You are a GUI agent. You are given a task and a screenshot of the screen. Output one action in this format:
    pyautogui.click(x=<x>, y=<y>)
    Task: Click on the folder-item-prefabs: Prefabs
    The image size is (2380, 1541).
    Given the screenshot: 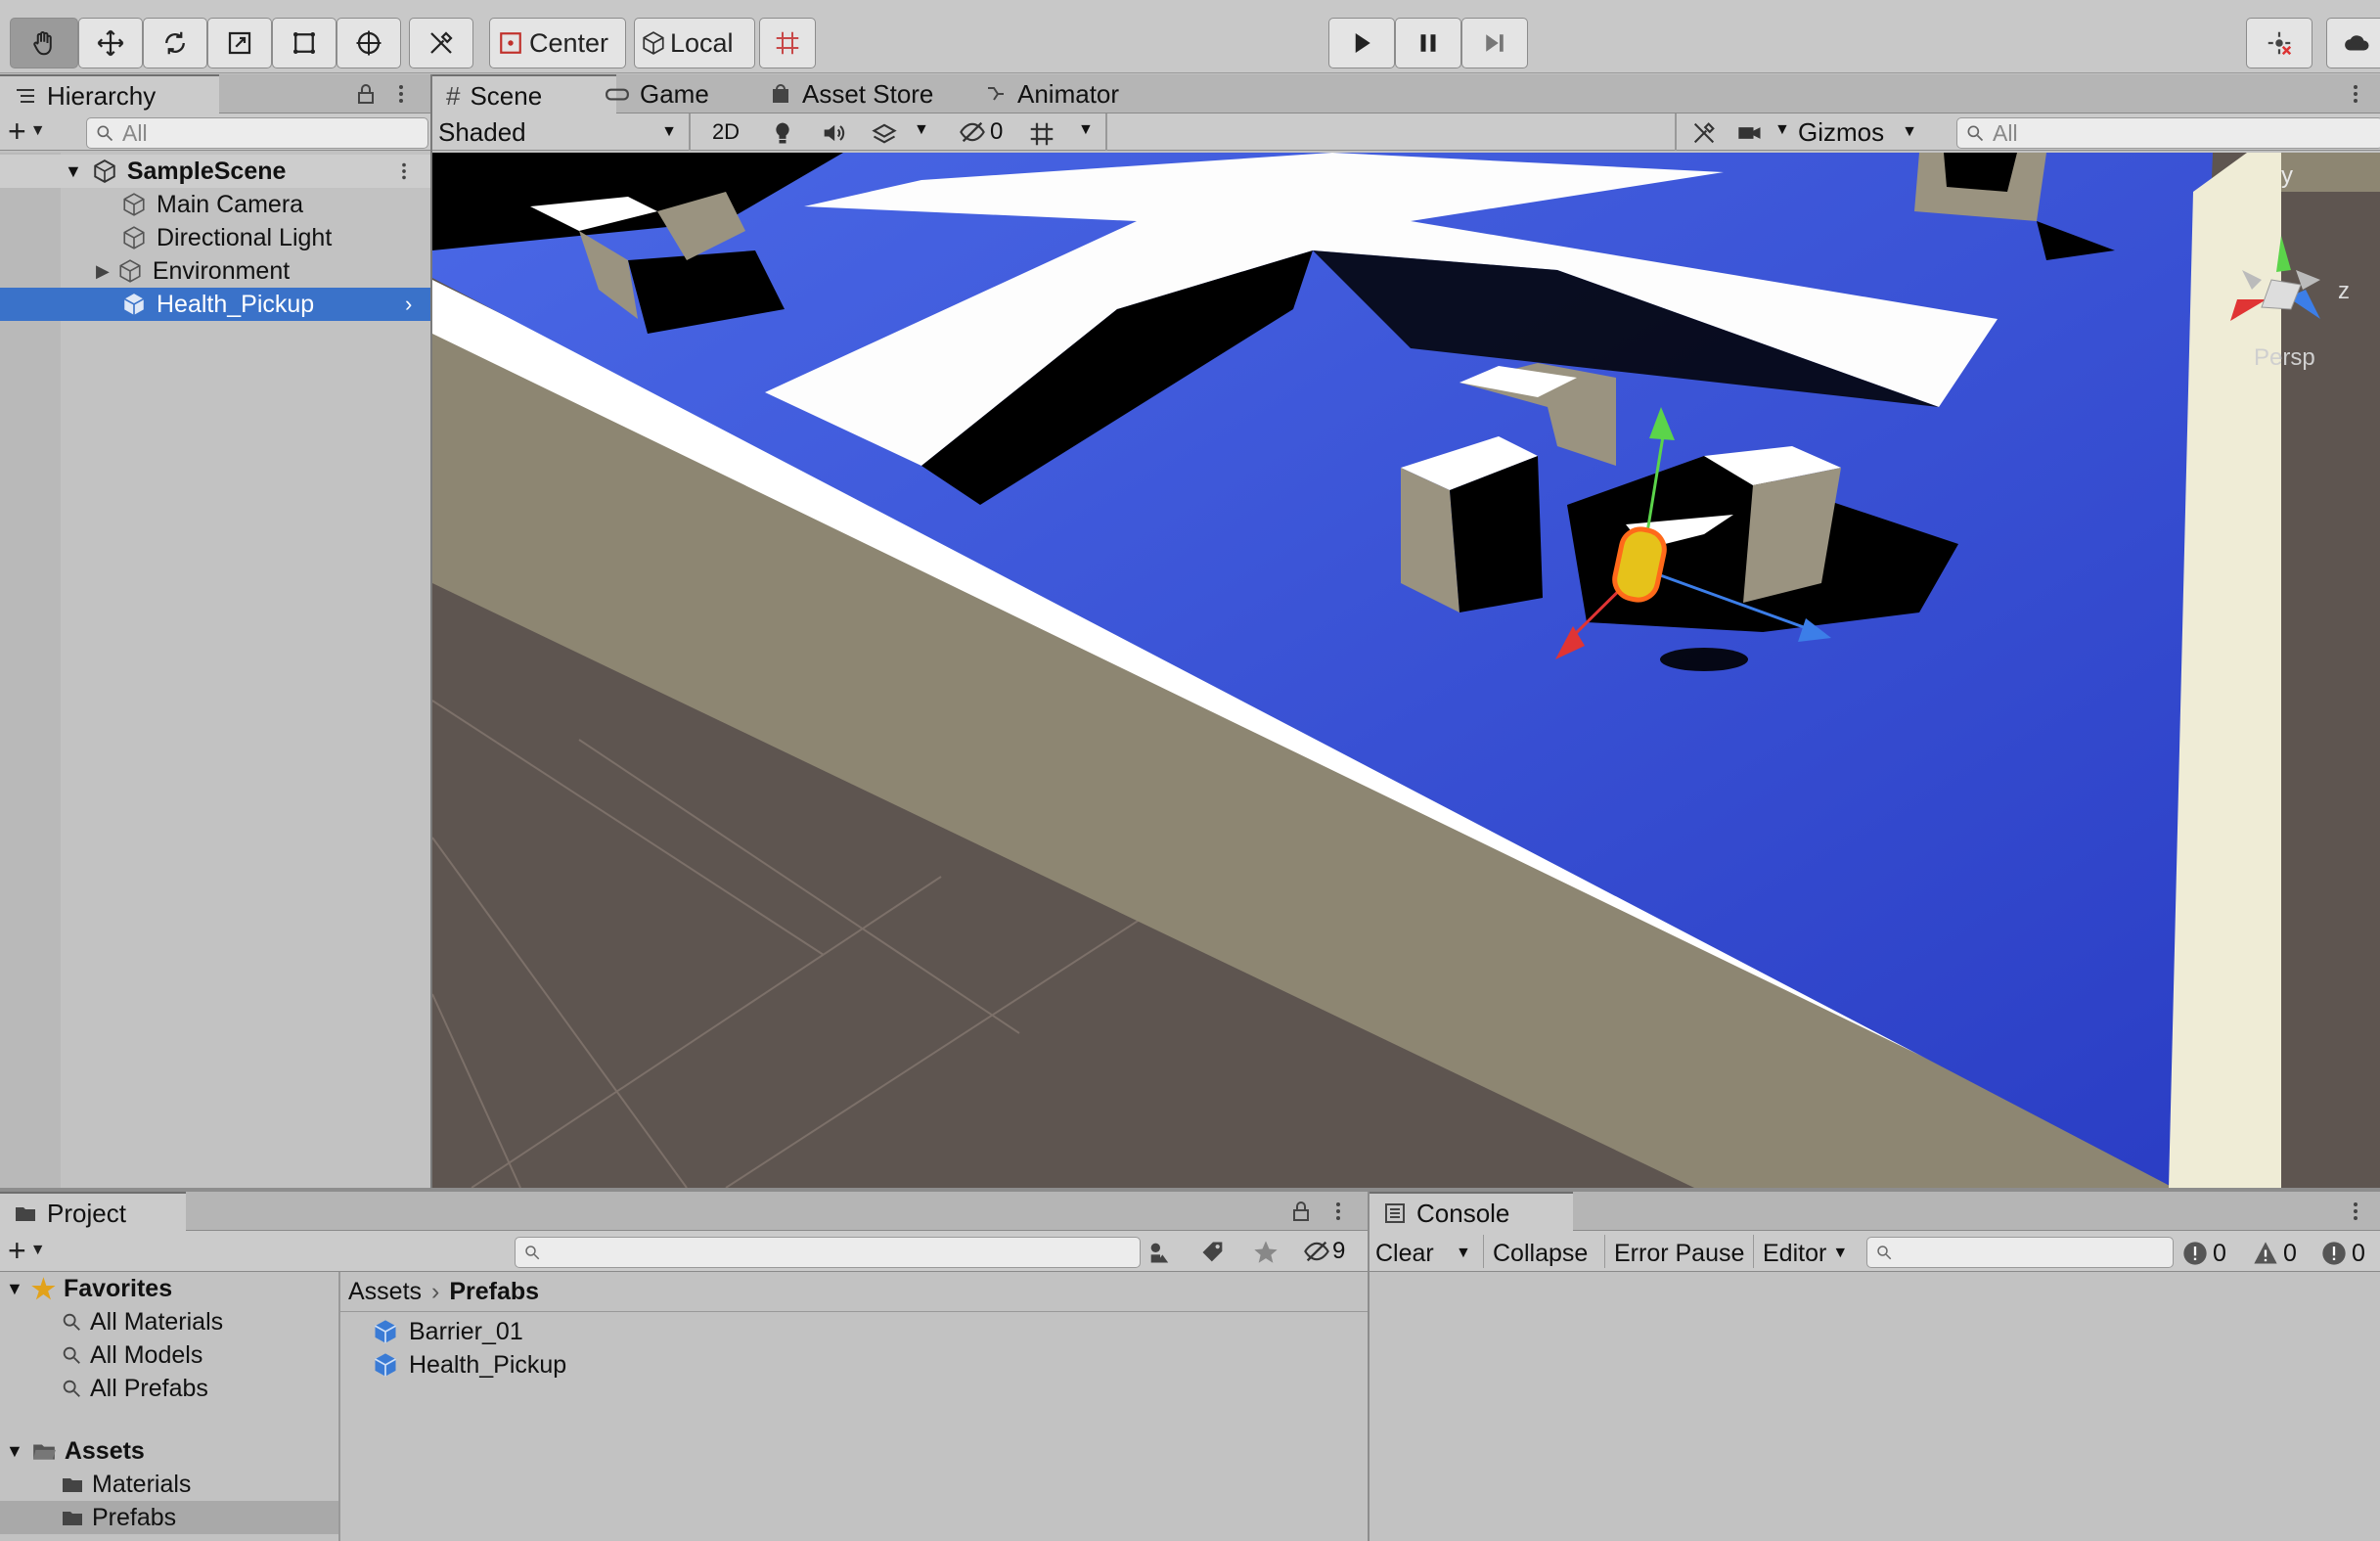 What is the action you would take?
    pyautogui.click(x=169, y=1517)
    